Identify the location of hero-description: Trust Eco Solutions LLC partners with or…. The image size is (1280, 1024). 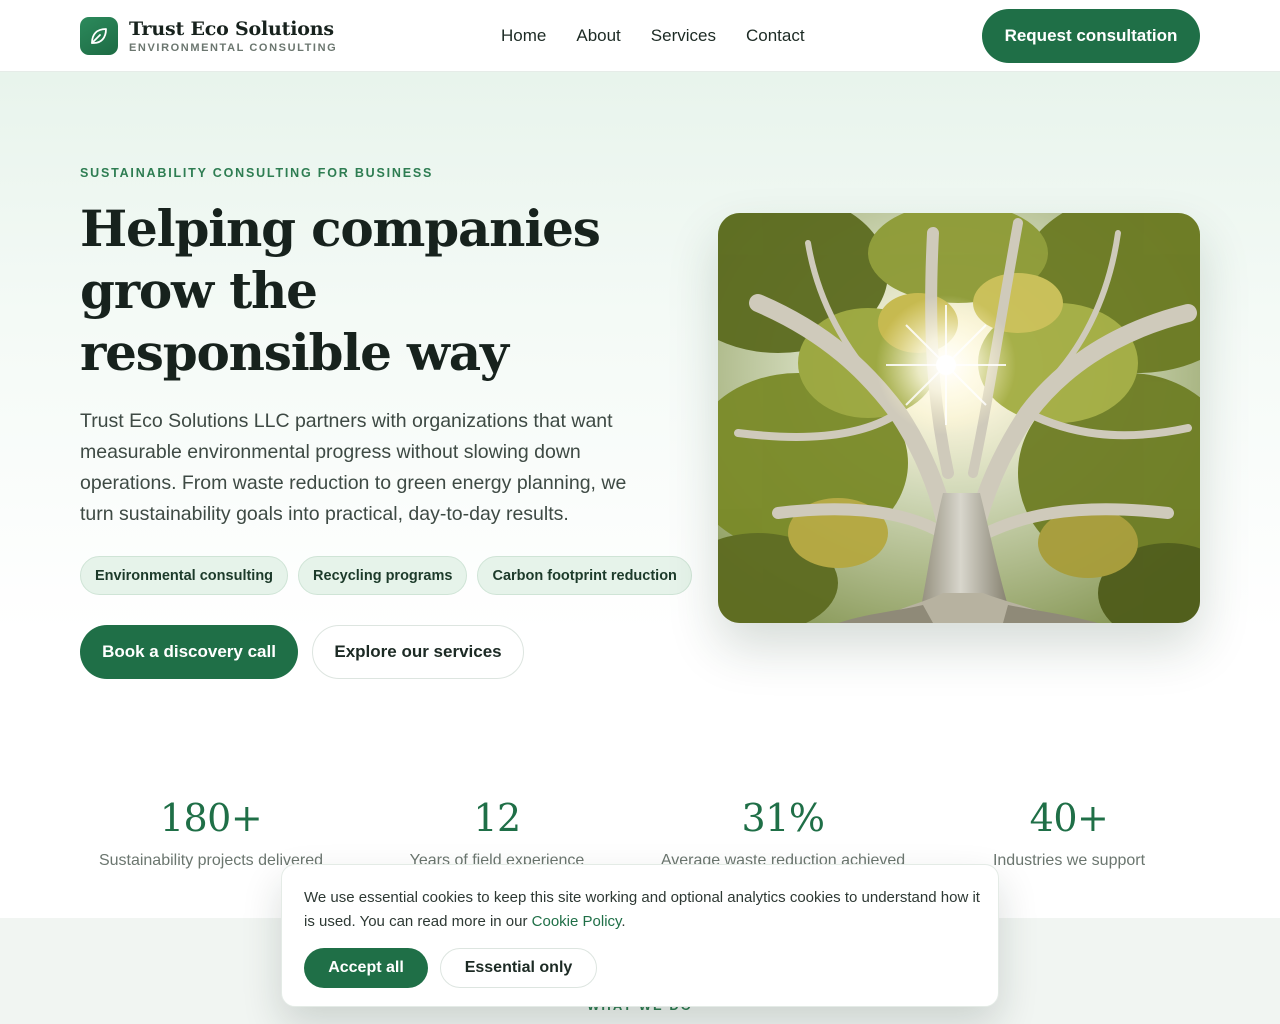
(353, 467).